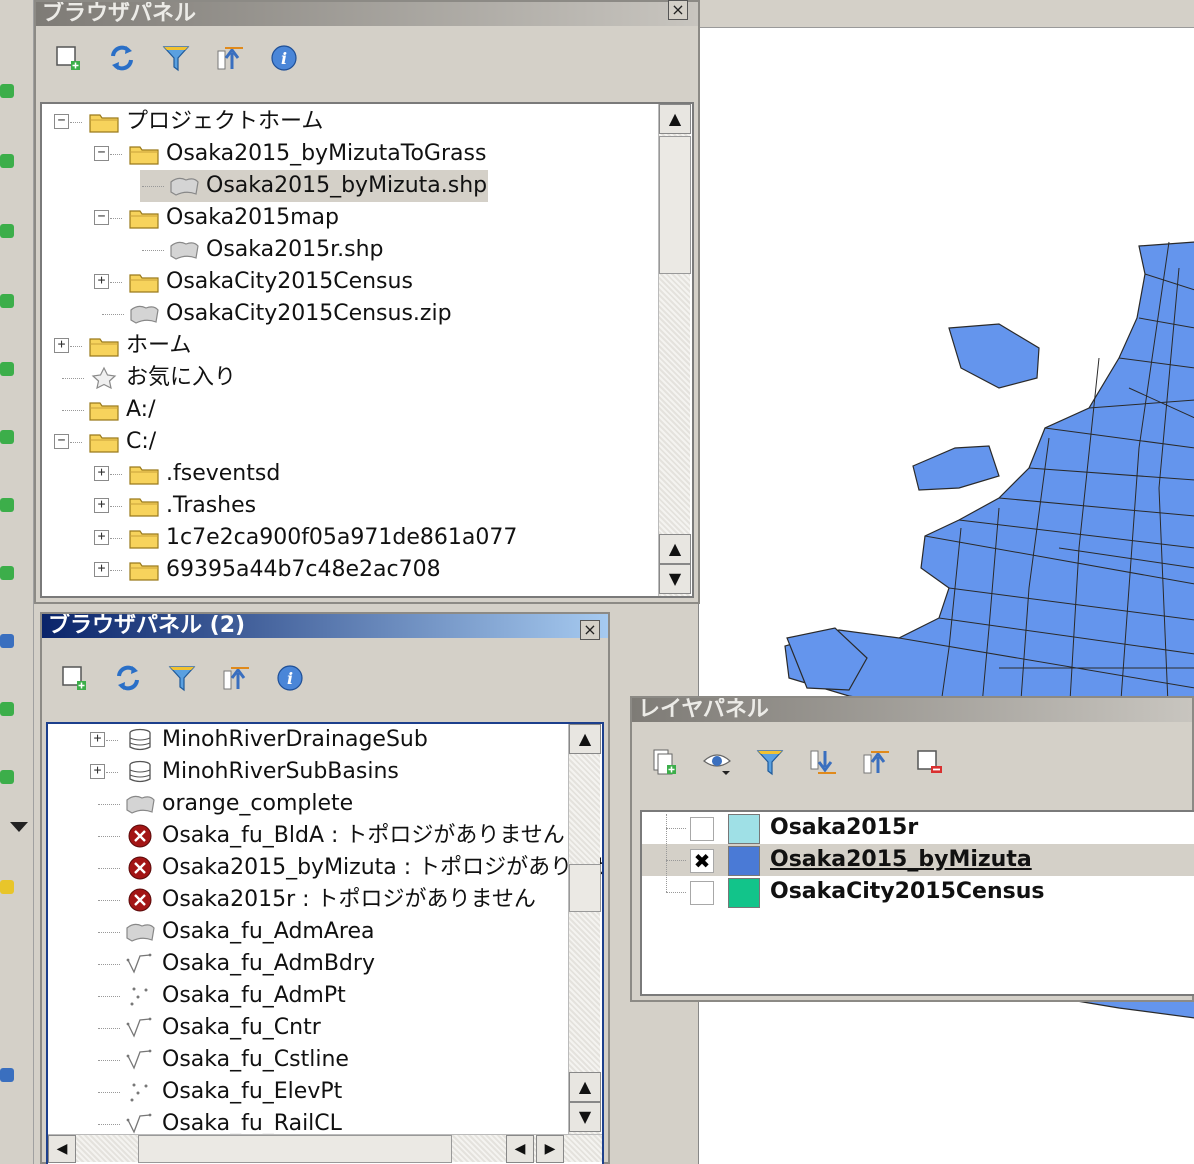  I want to click on digitize-tool-icon, so click(7, 91).